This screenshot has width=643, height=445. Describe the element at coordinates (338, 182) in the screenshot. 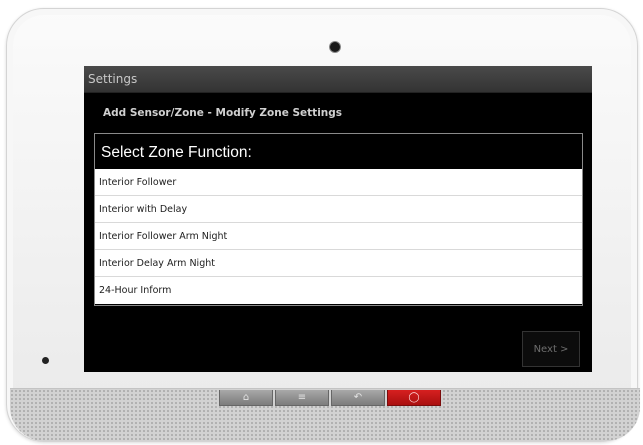

I see `option-interior-follower: Interior Follower` at that location.